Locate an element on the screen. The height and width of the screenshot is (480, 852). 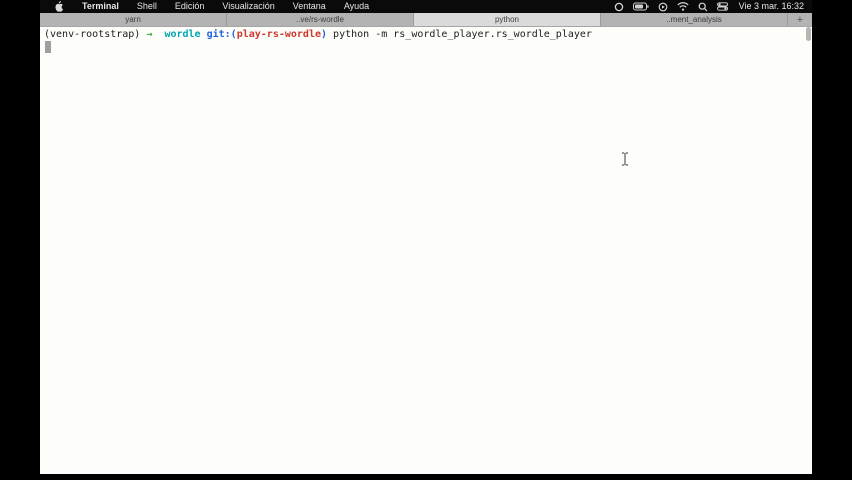
menu-item-terminal: Terminal is located at coordinates (100, 6).